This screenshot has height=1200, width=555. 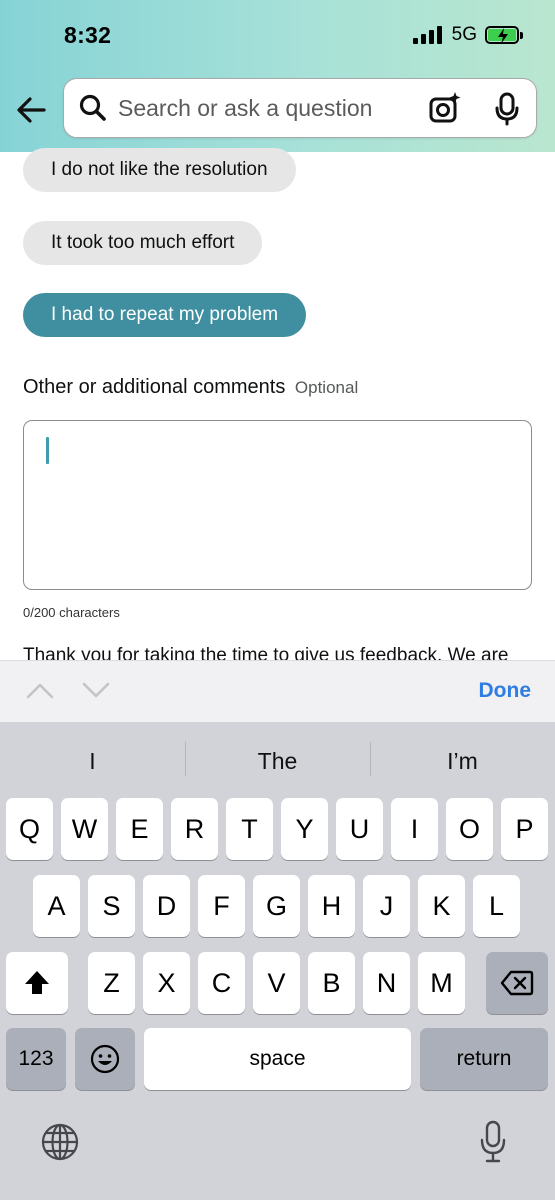 I want to click on optional-label: Optional, so click(x=326, y=387).